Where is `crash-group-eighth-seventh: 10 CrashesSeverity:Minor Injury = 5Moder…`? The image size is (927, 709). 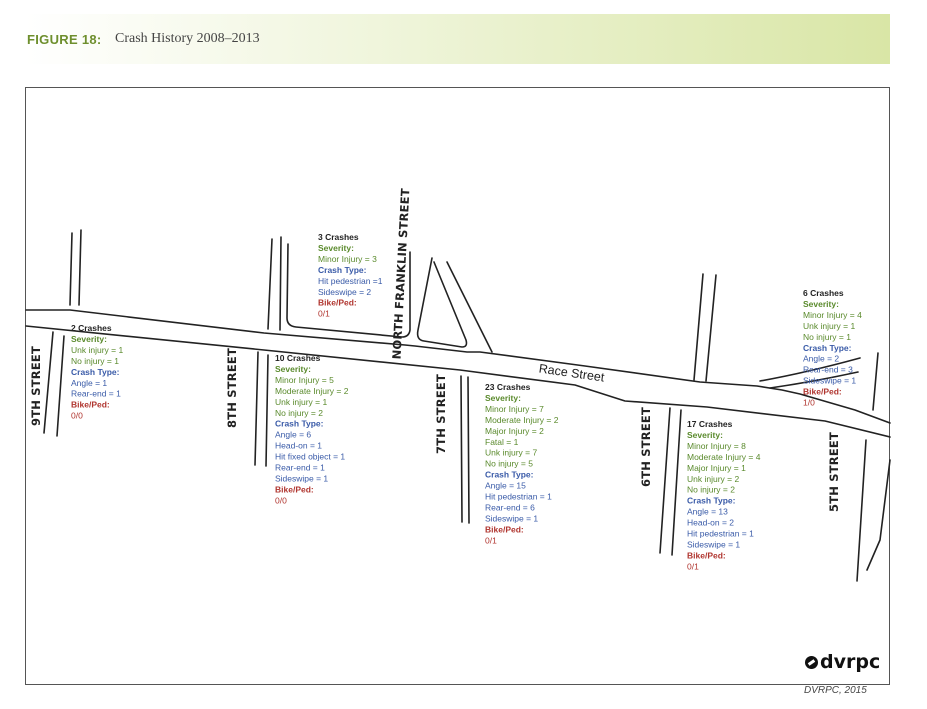
crash-group-eighth-seventh: 10 CrashesSeverity:Minor Injury = 5Moder… is located at coordinates (312, 429).